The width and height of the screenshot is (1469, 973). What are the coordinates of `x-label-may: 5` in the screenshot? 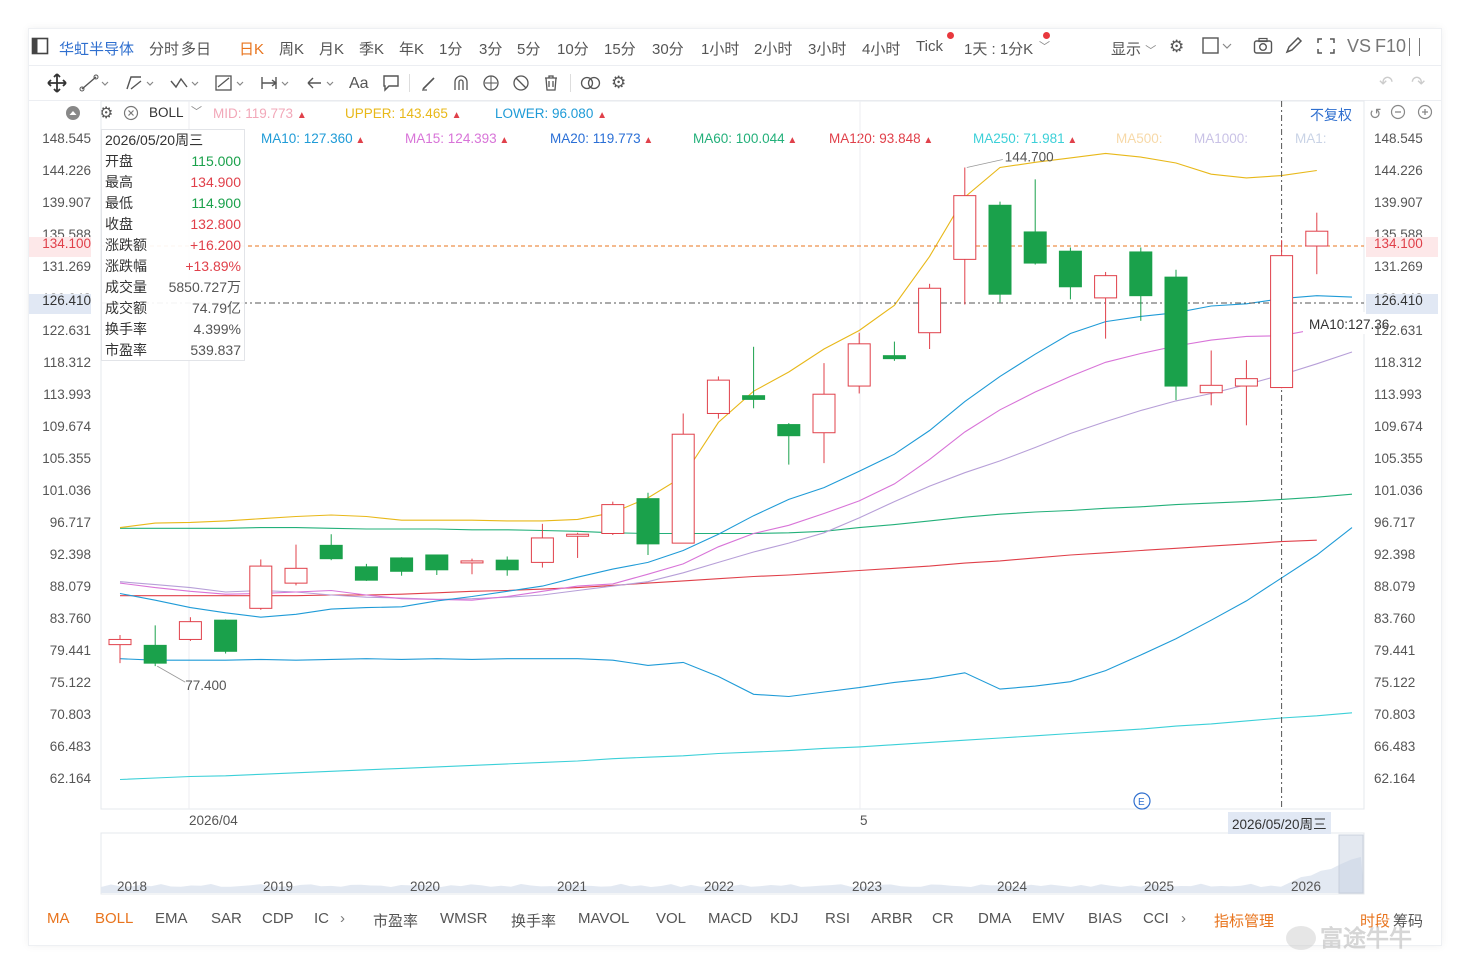 It's located at (864, 820).